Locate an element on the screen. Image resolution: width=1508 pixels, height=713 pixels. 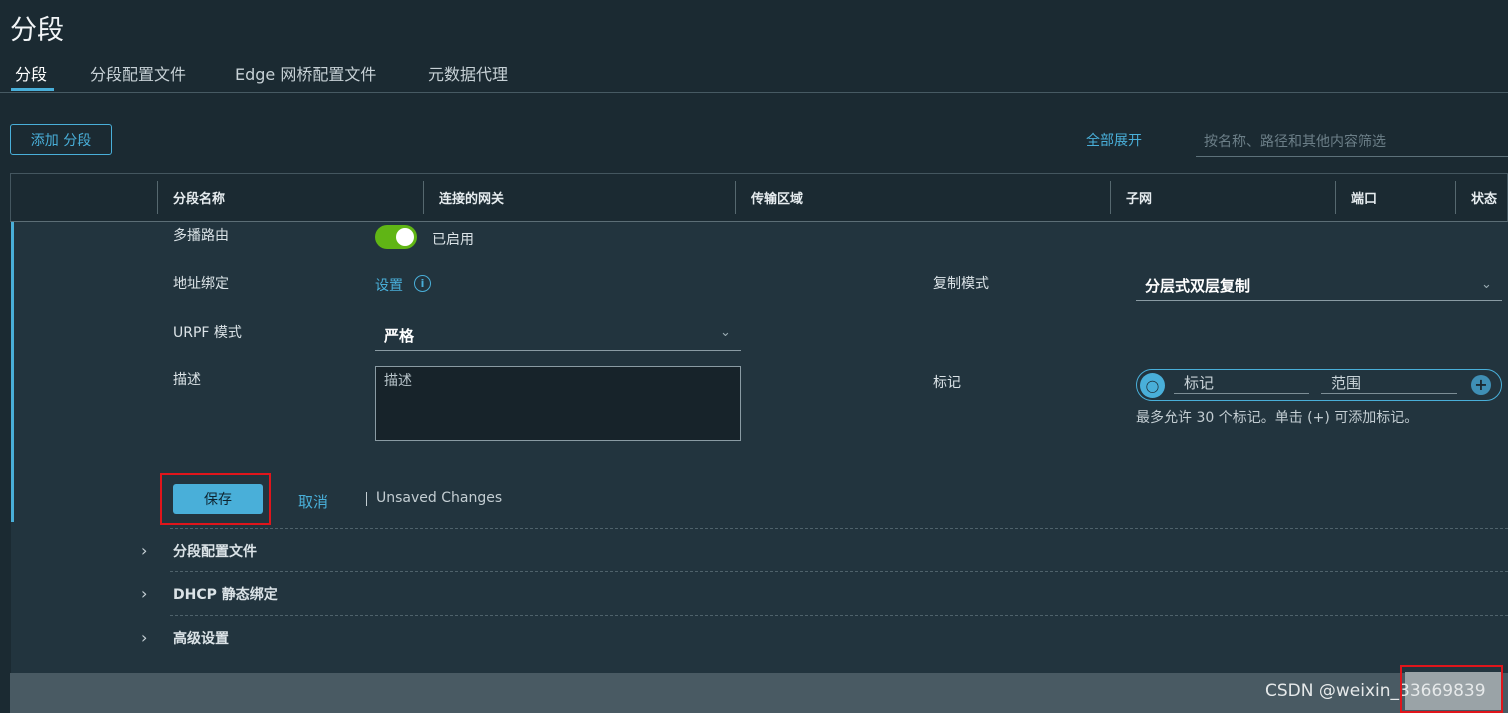
column-header-status: 状态 is located at coordinates (1484, 197).